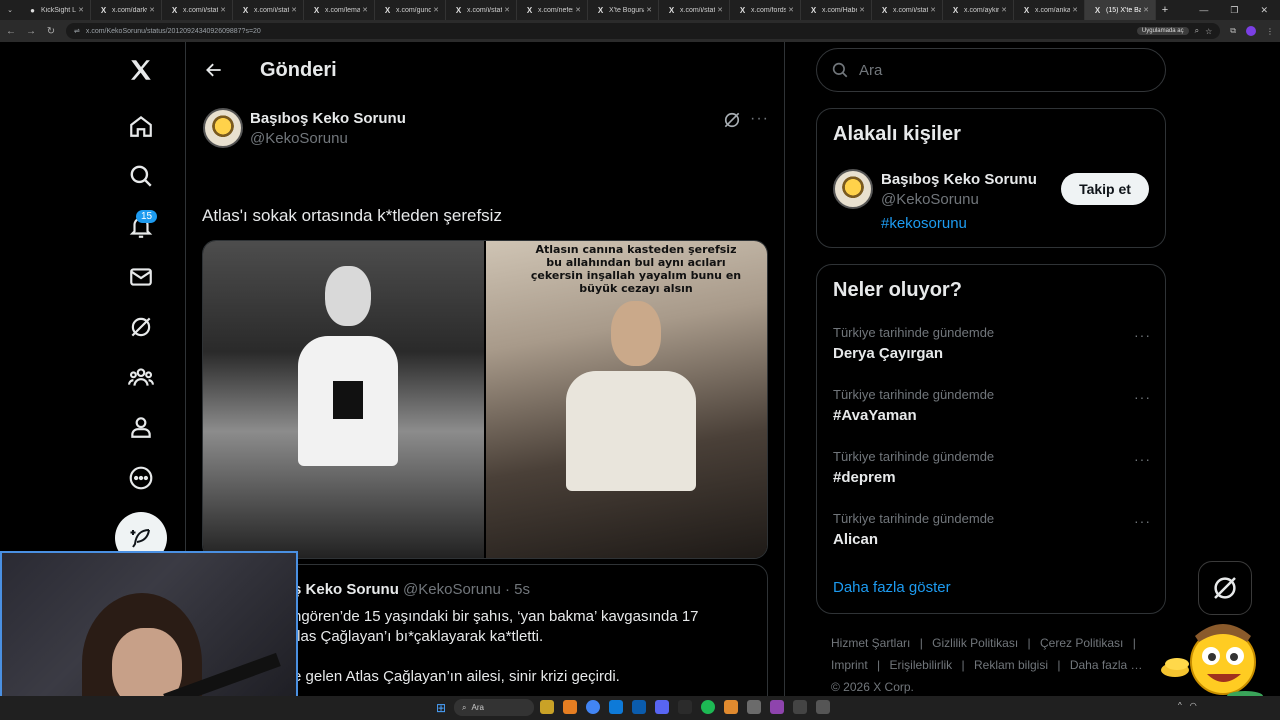 The height and width of the screenshot is (720, 1280). Describe the element at coordinates (1049, 10) in the screenshot. I see `browser-tab: Xx.com/ankara✕` at that location.